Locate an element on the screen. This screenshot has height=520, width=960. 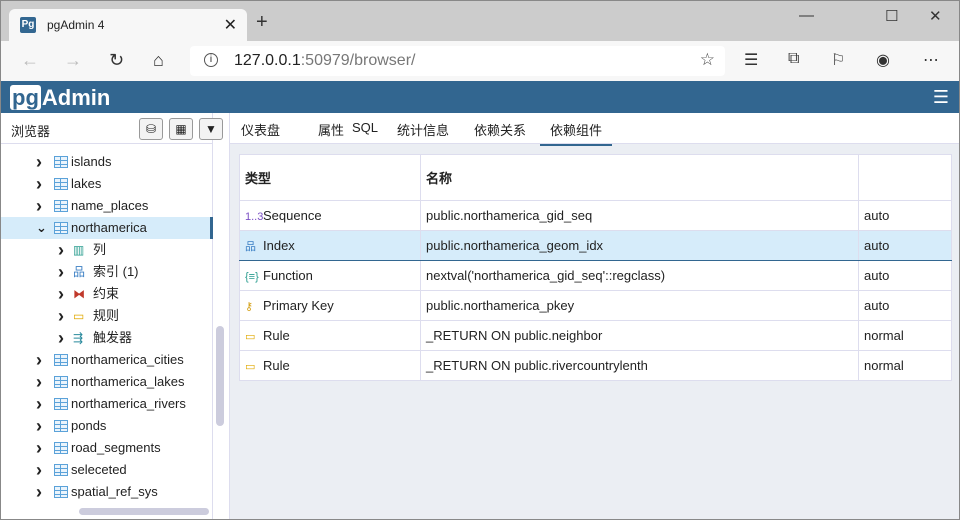
home-icon: ⌂ is located at coordinates (158, 60).